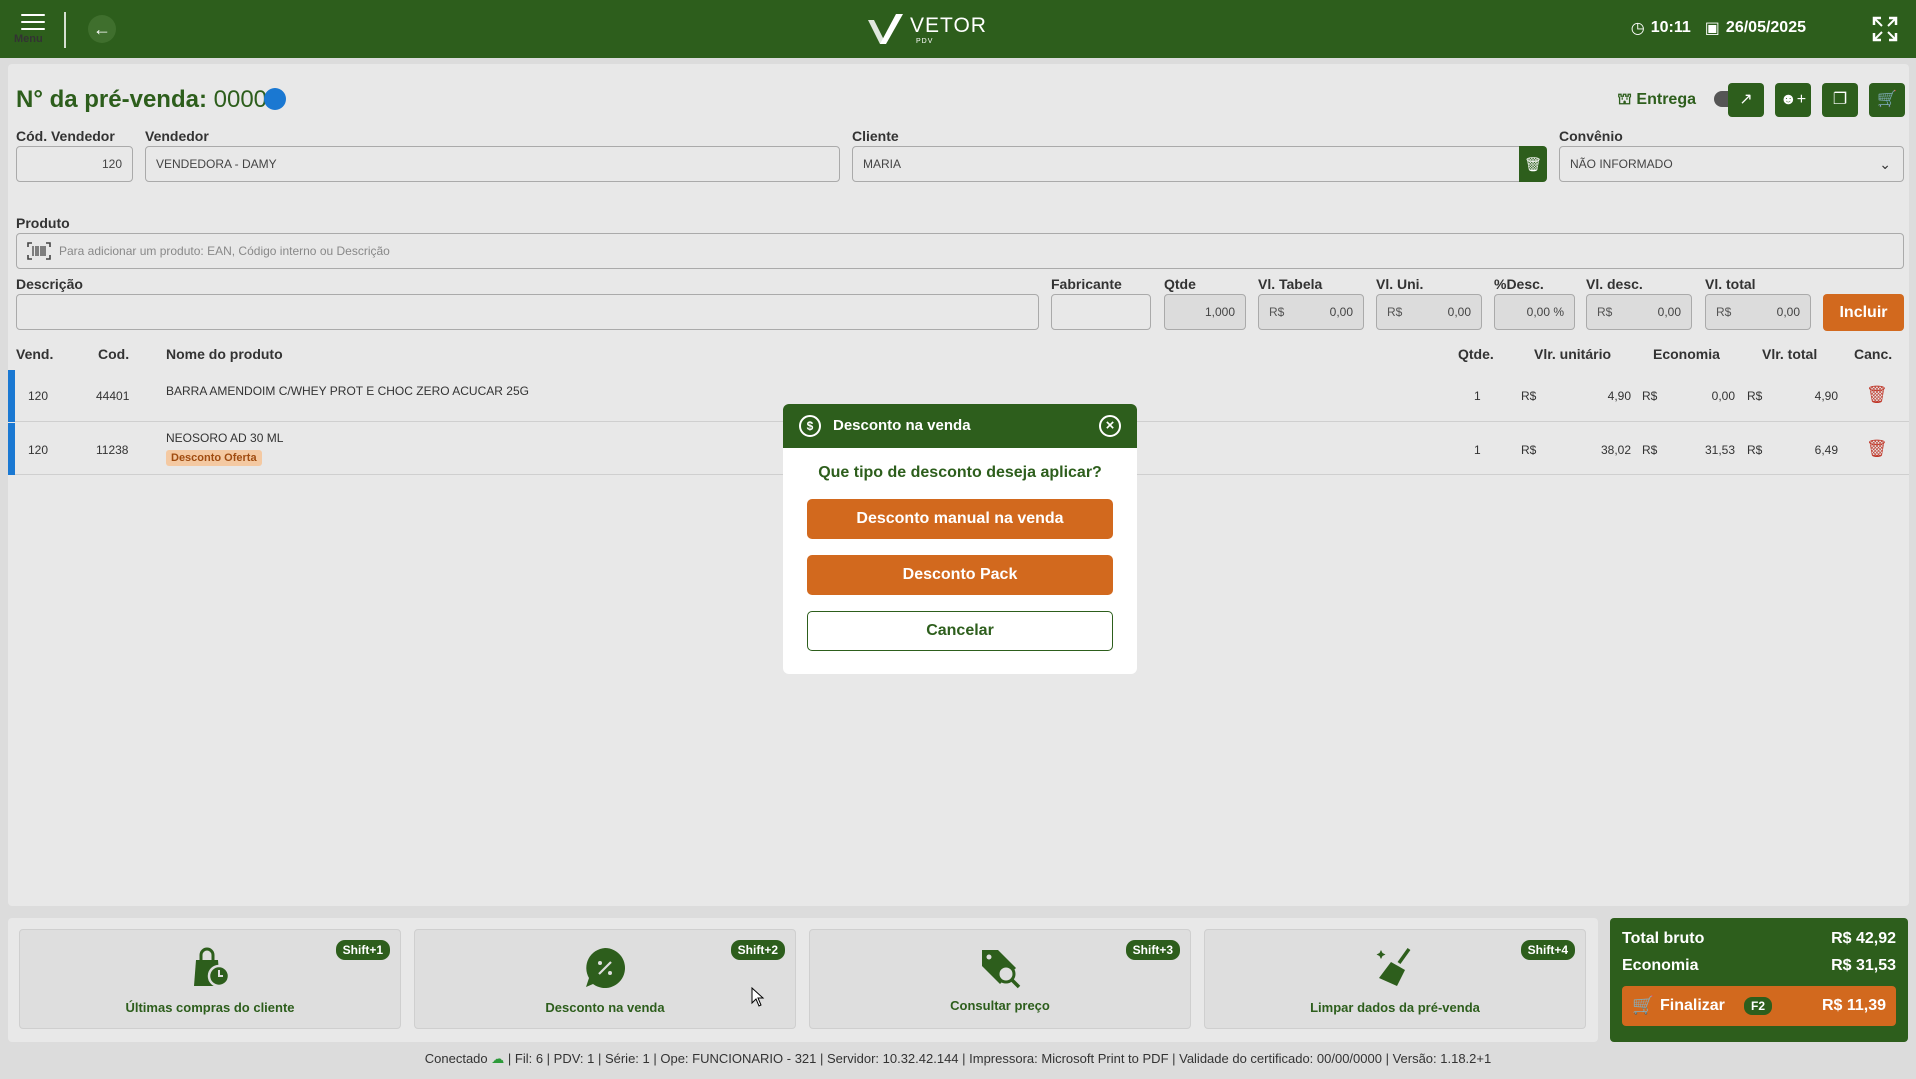  I want to click on descricao-field, so click(527, 312).